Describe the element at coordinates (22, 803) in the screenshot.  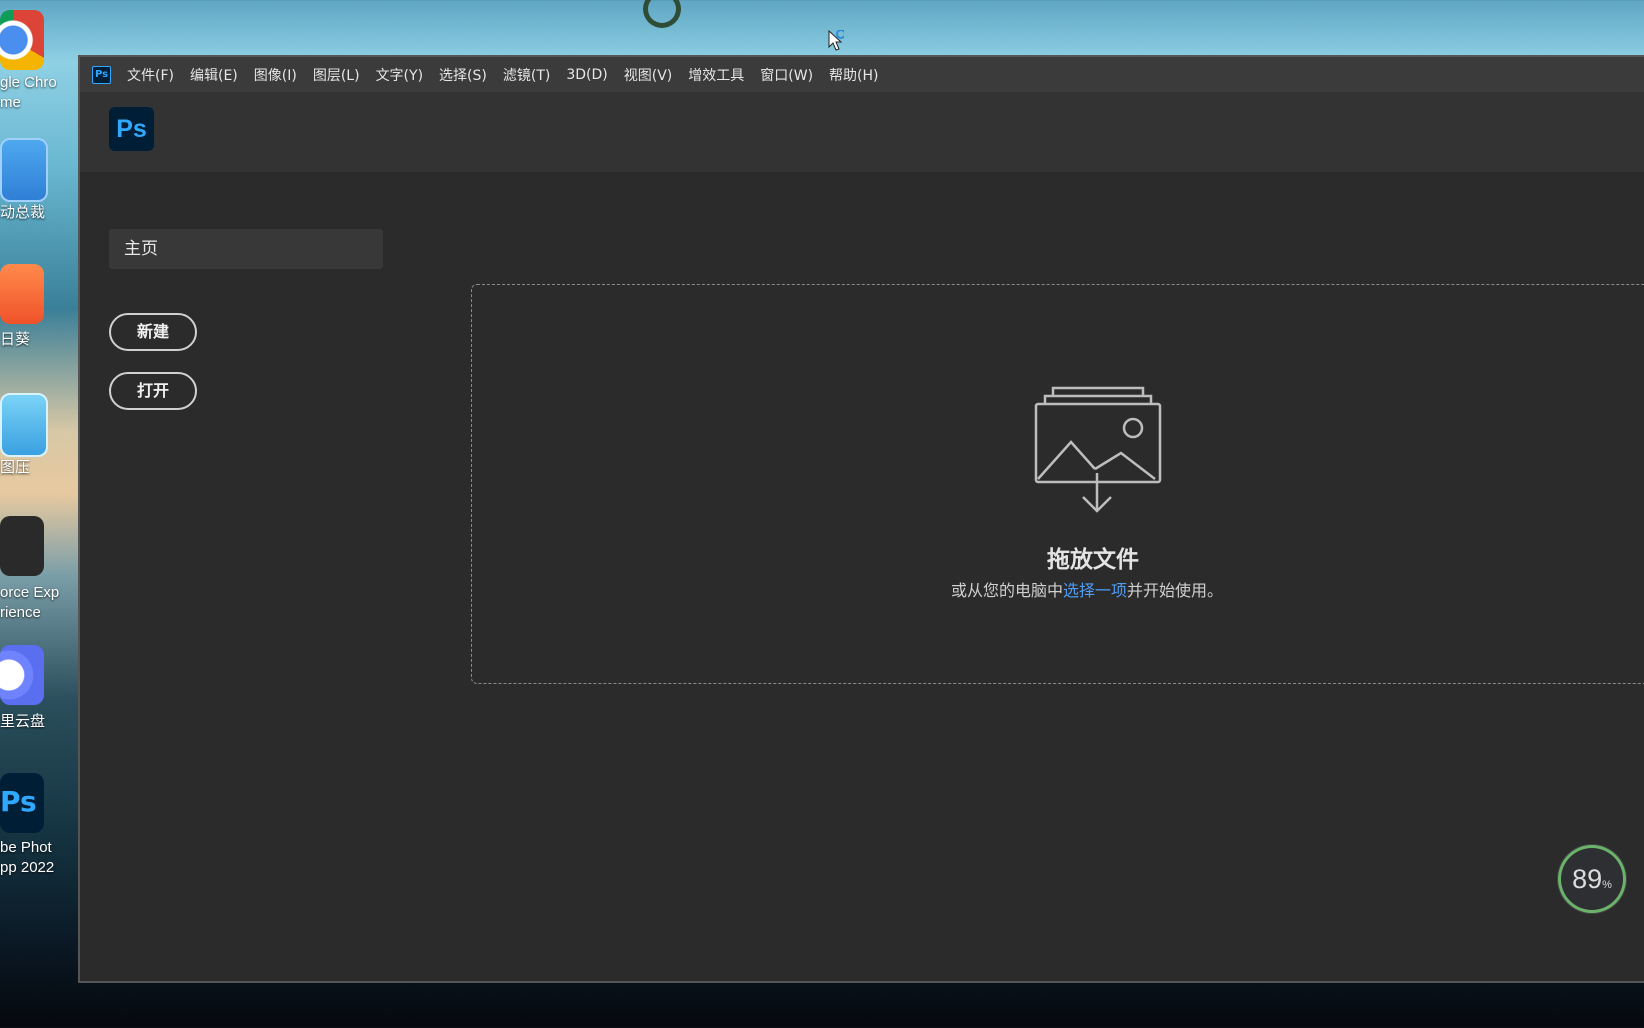
I see `photoshop-icon: Ps` at that location.